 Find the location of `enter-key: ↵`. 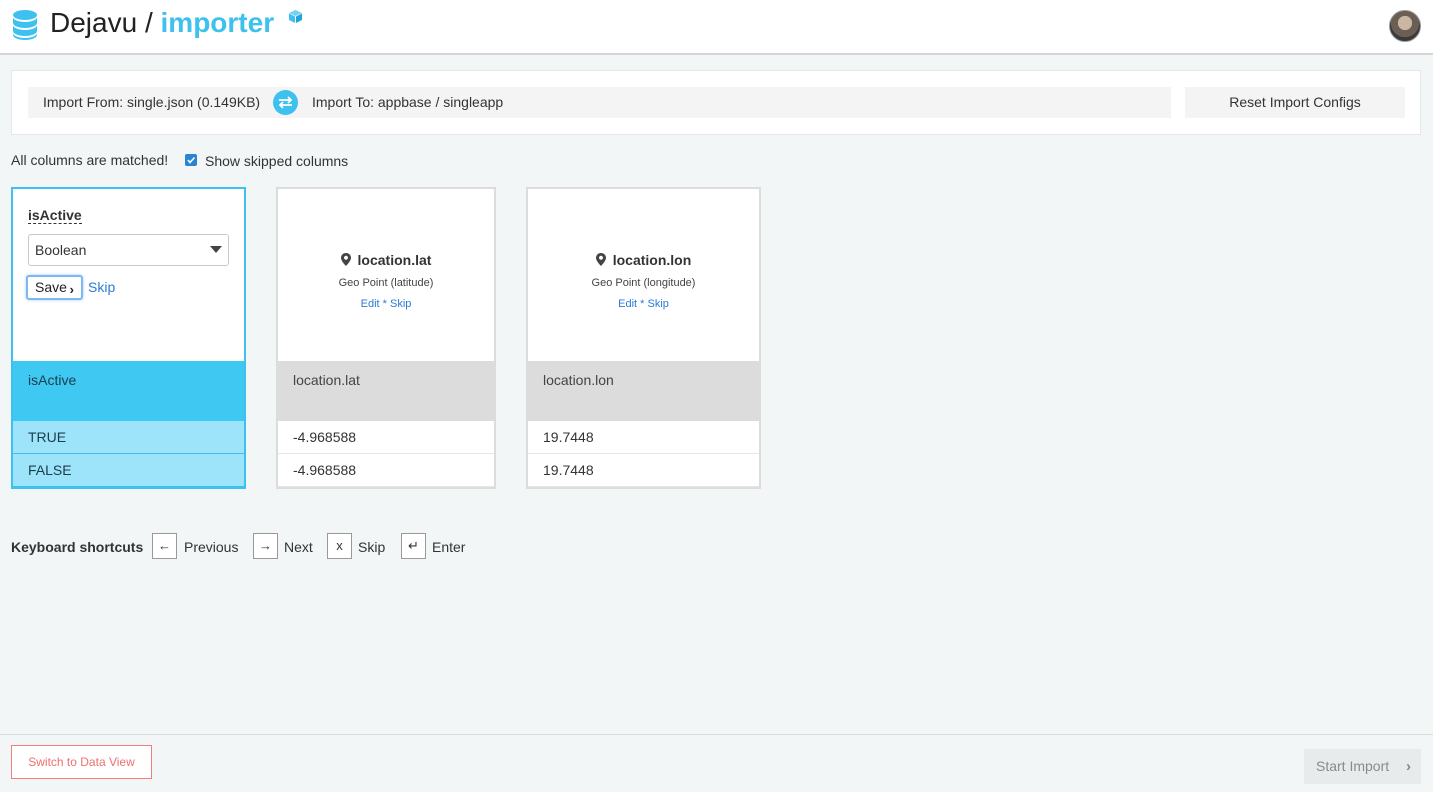

enter-key: ↵ is located at coordinates (413, 546).